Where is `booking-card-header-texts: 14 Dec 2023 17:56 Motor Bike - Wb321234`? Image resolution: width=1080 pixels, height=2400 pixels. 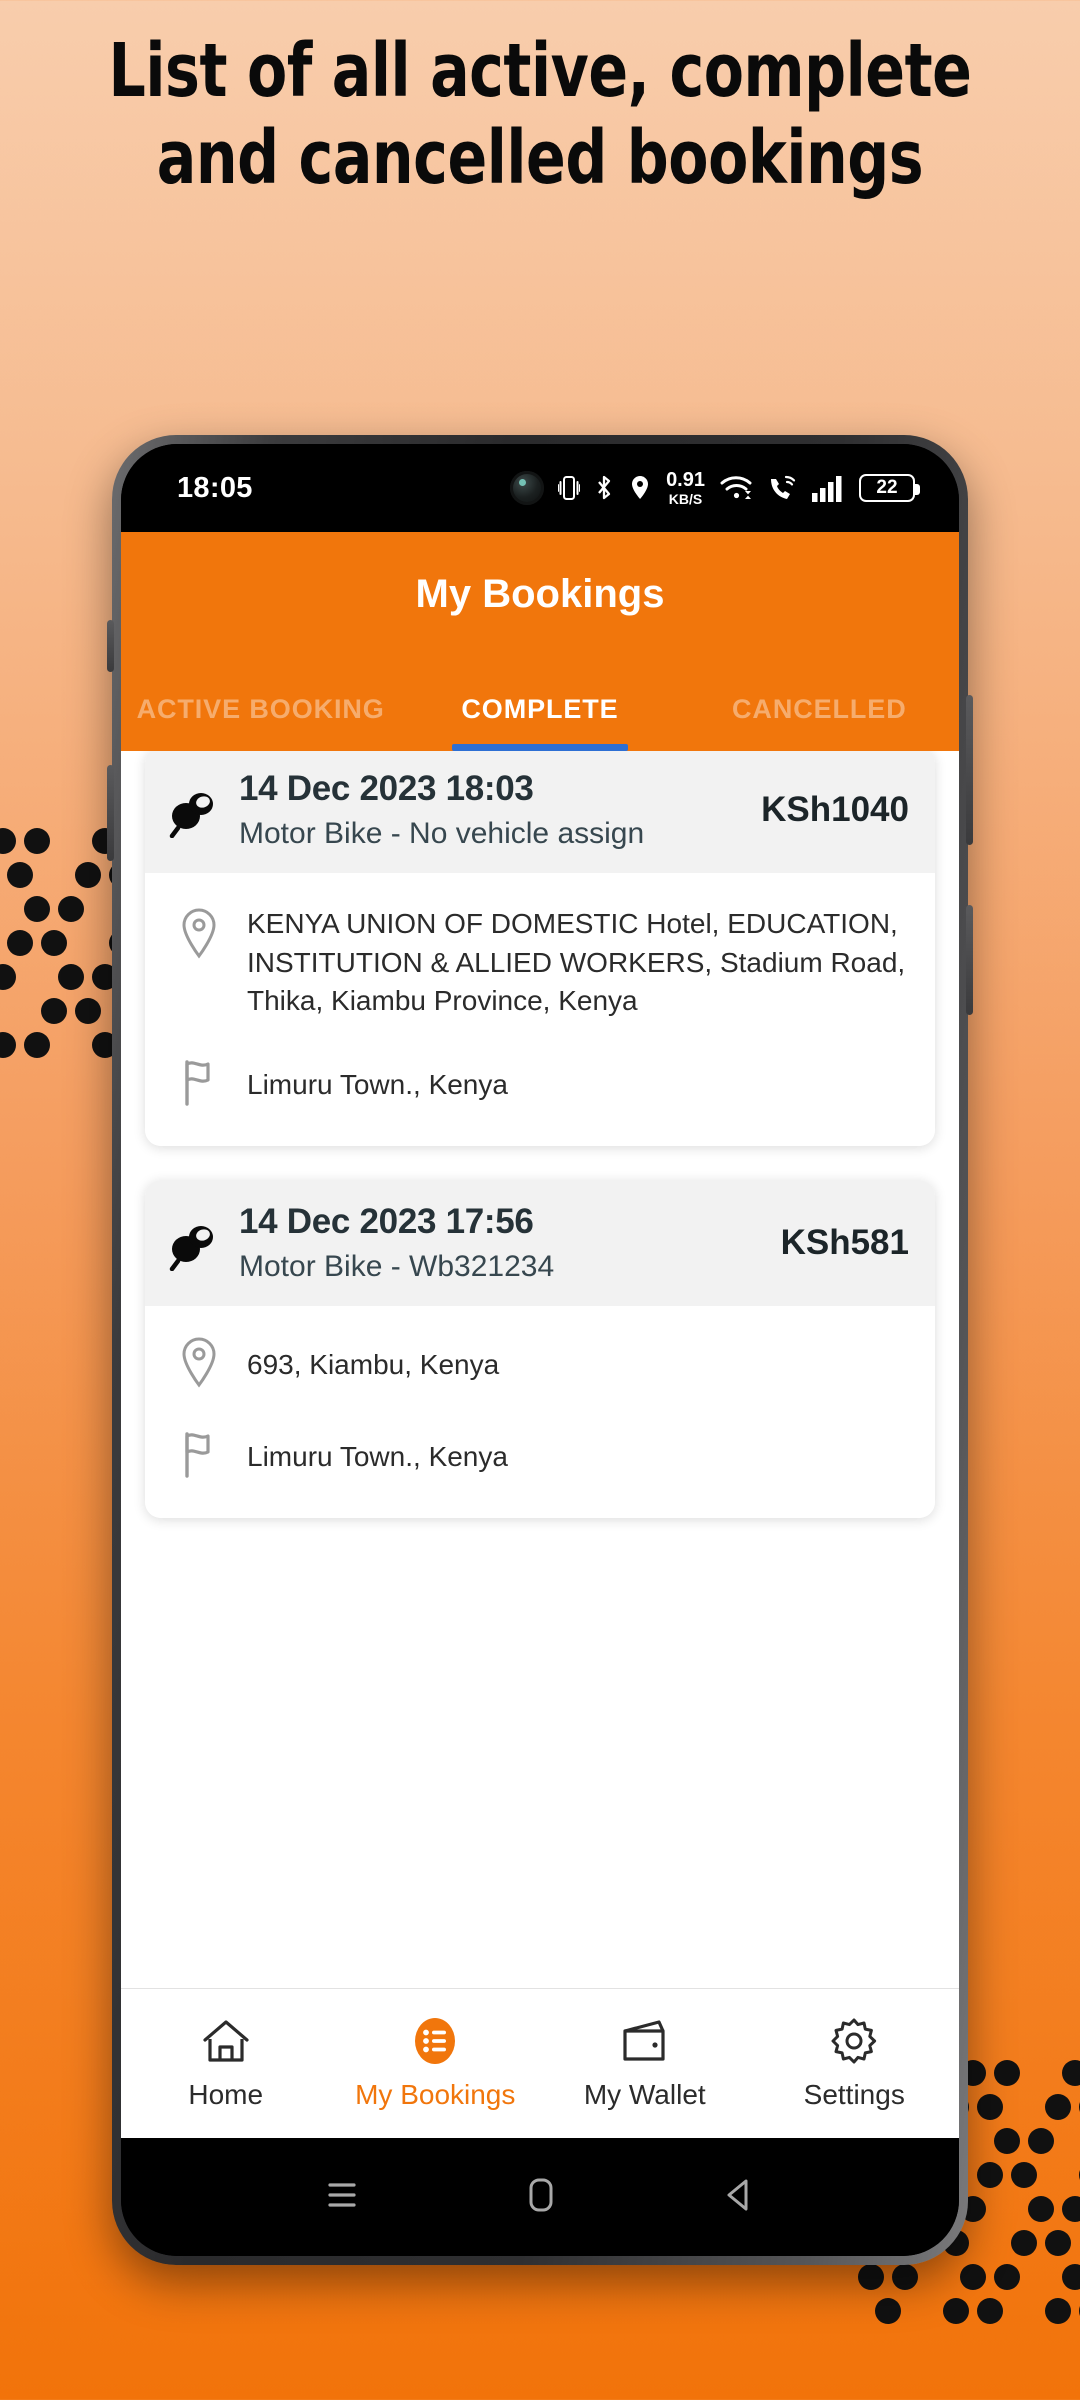 booking-card-header-texts: 14 Dec 2023 17:56 Motor Bike - Wb321234 is located at coordinates (498, 1243).